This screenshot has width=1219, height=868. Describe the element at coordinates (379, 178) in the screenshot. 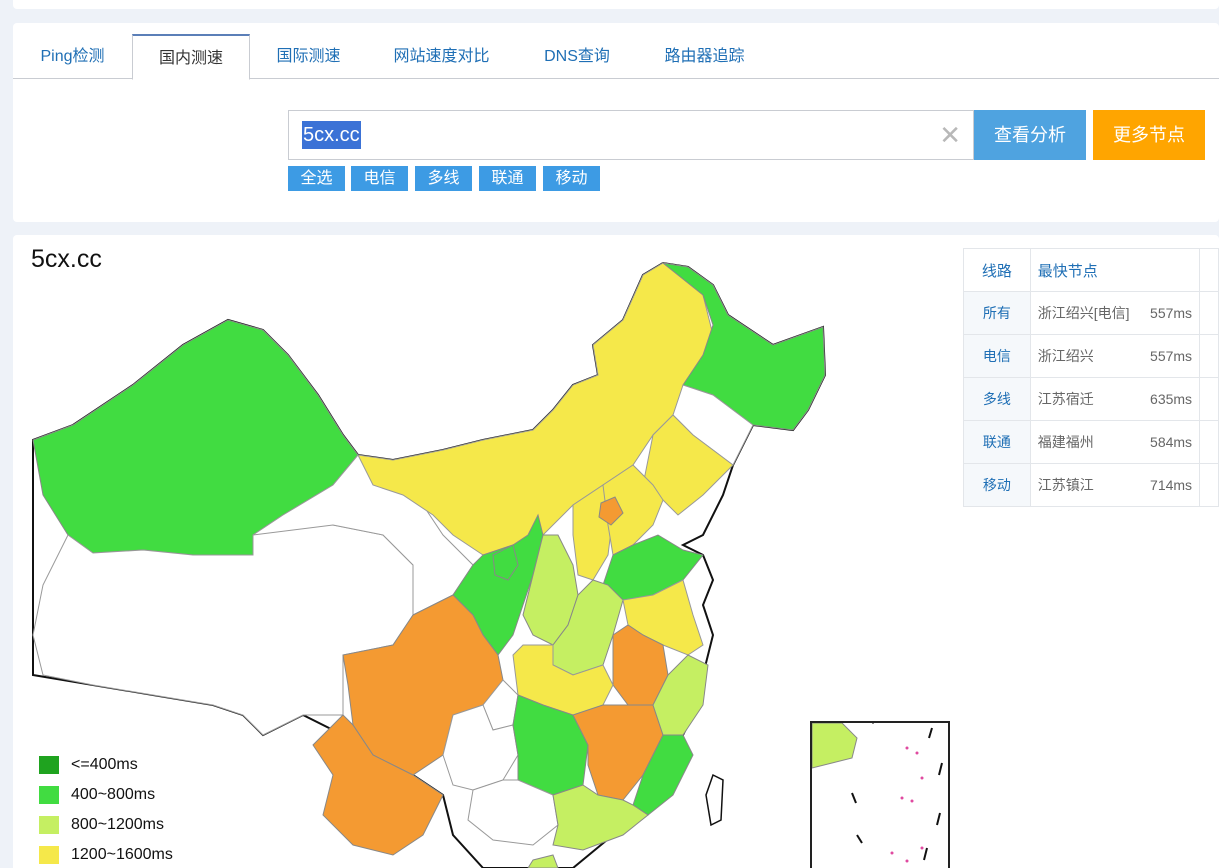

I see `filter-telecom-button: 电信` at that location.